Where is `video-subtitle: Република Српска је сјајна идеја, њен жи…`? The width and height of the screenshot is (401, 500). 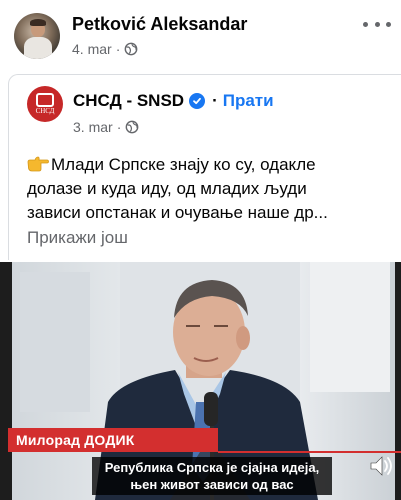
video-subtitle: Република Српска је сјајна идеја, њен жи… is located at coordinates (212, 476).